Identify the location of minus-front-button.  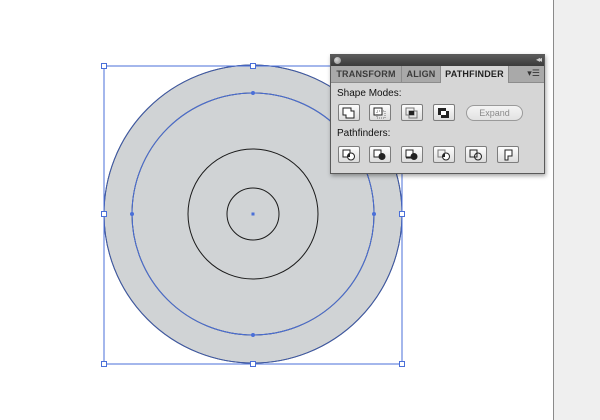
(380, 112).